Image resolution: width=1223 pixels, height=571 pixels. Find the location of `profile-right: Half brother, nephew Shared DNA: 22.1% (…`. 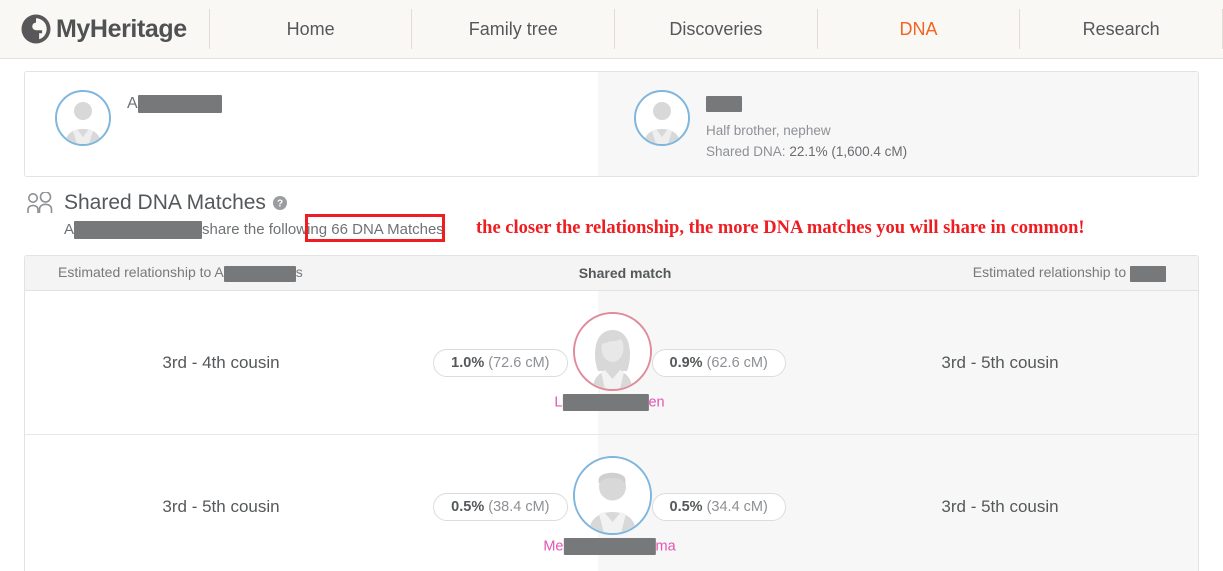

profile-right: Half brother, nephew Shared DNA: 22.1% (… is located at coordinates (898, 124).